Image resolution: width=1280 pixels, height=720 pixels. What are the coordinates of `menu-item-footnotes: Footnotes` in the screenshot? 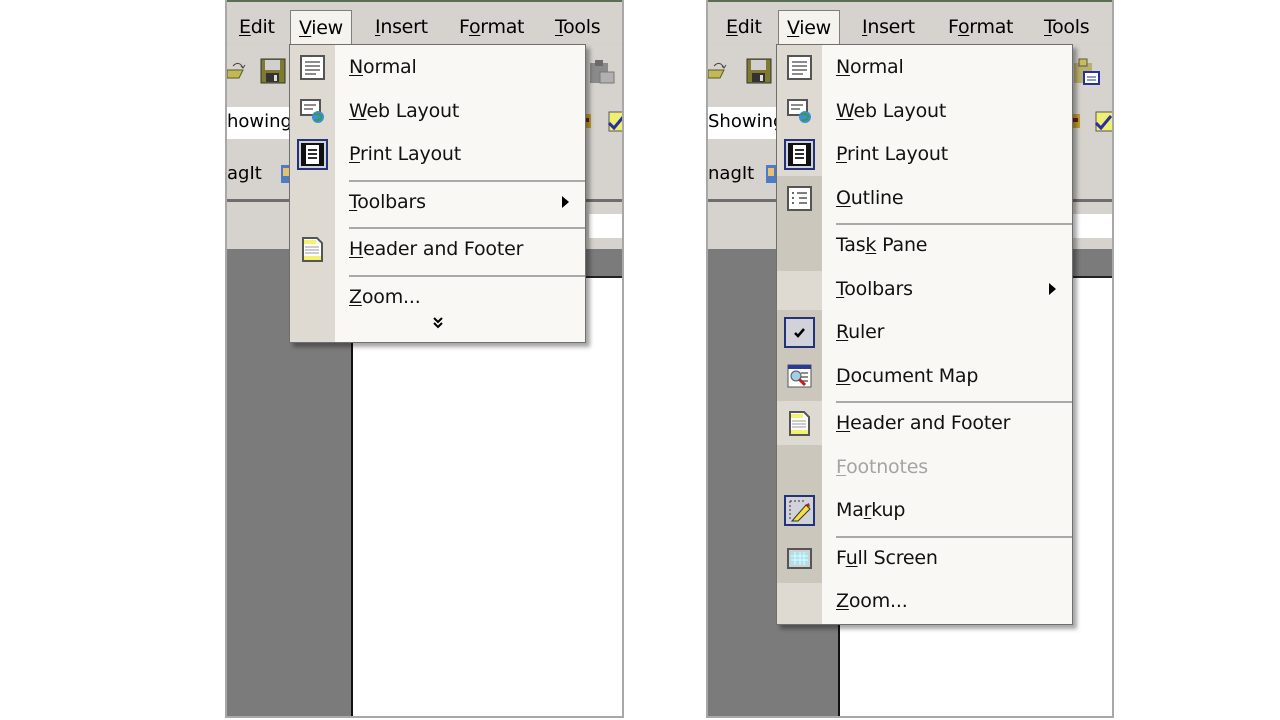 It's located at (924, 467).